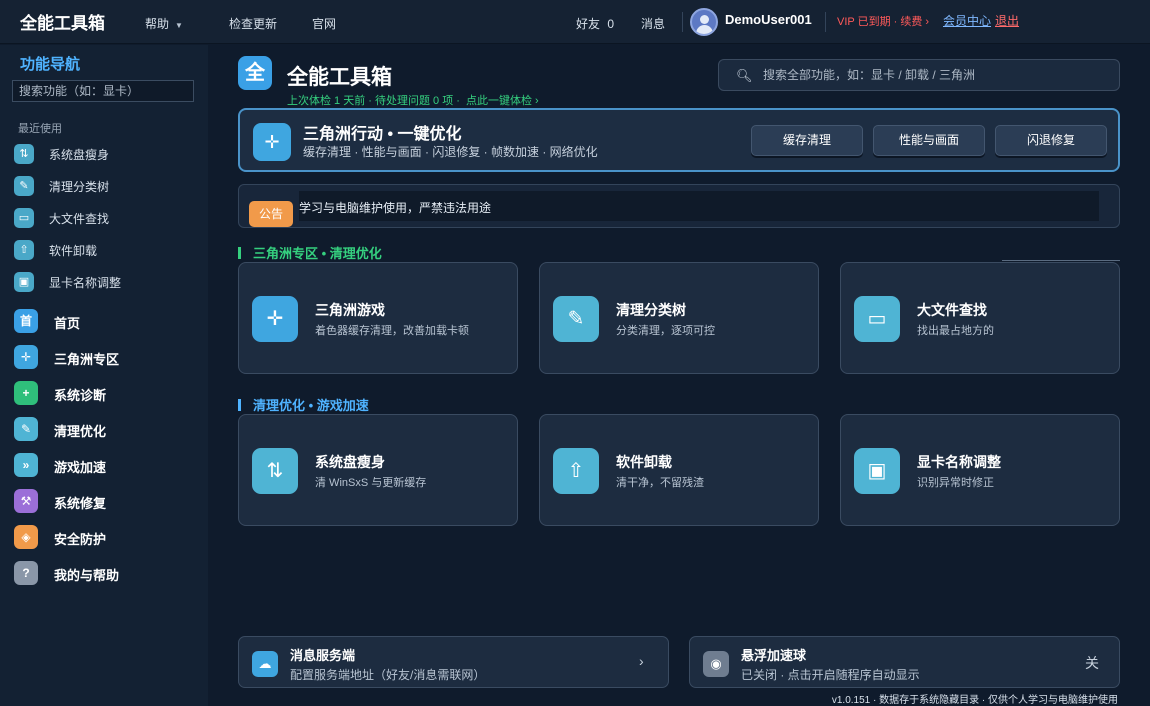 This screenshot has width=1150, height=706. Describe the element at coordinates (253, 23) in the screenshot. I see `check-update-menu: 检查更新` at that location.